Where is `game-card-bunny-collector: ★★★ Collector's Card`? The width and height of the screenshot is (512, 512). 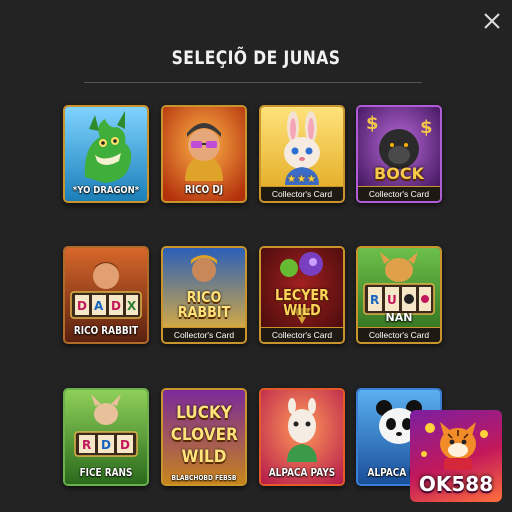
game-card-bunny-collector: ★★★ Collector's Card is located at coordinates (302, 154).